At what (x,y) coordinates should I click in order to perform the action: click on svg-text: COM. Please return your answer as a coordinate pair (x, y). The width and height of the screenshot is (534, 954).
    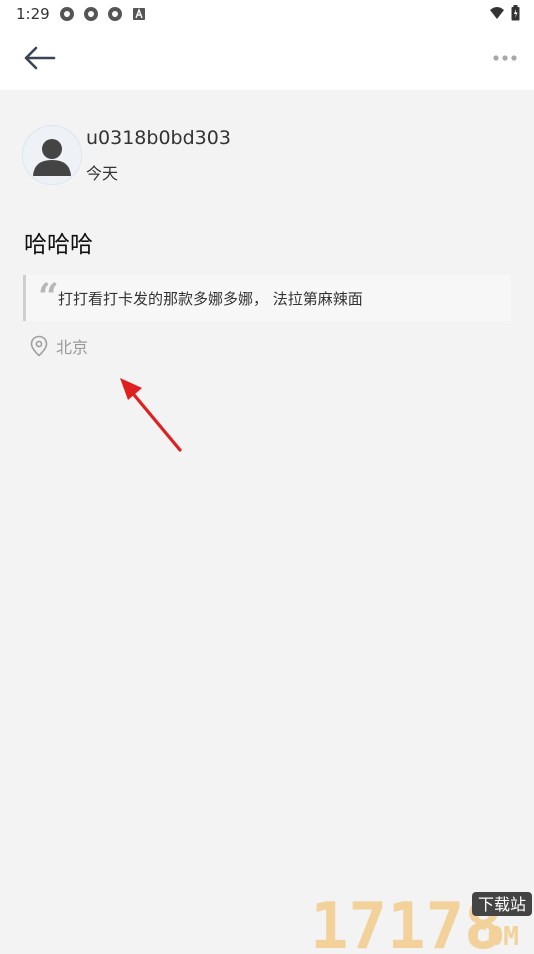
    Looking at the image, I should click on (495, 936).